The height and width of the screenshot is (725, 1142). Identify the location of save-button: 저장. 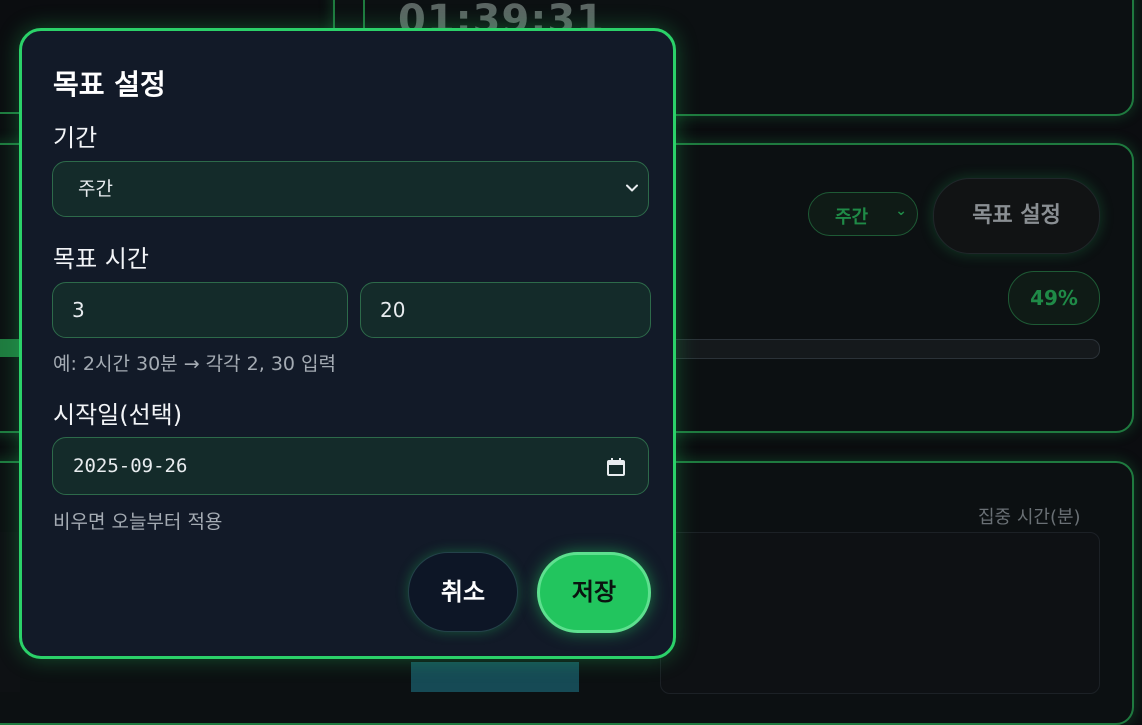
(594, 592).